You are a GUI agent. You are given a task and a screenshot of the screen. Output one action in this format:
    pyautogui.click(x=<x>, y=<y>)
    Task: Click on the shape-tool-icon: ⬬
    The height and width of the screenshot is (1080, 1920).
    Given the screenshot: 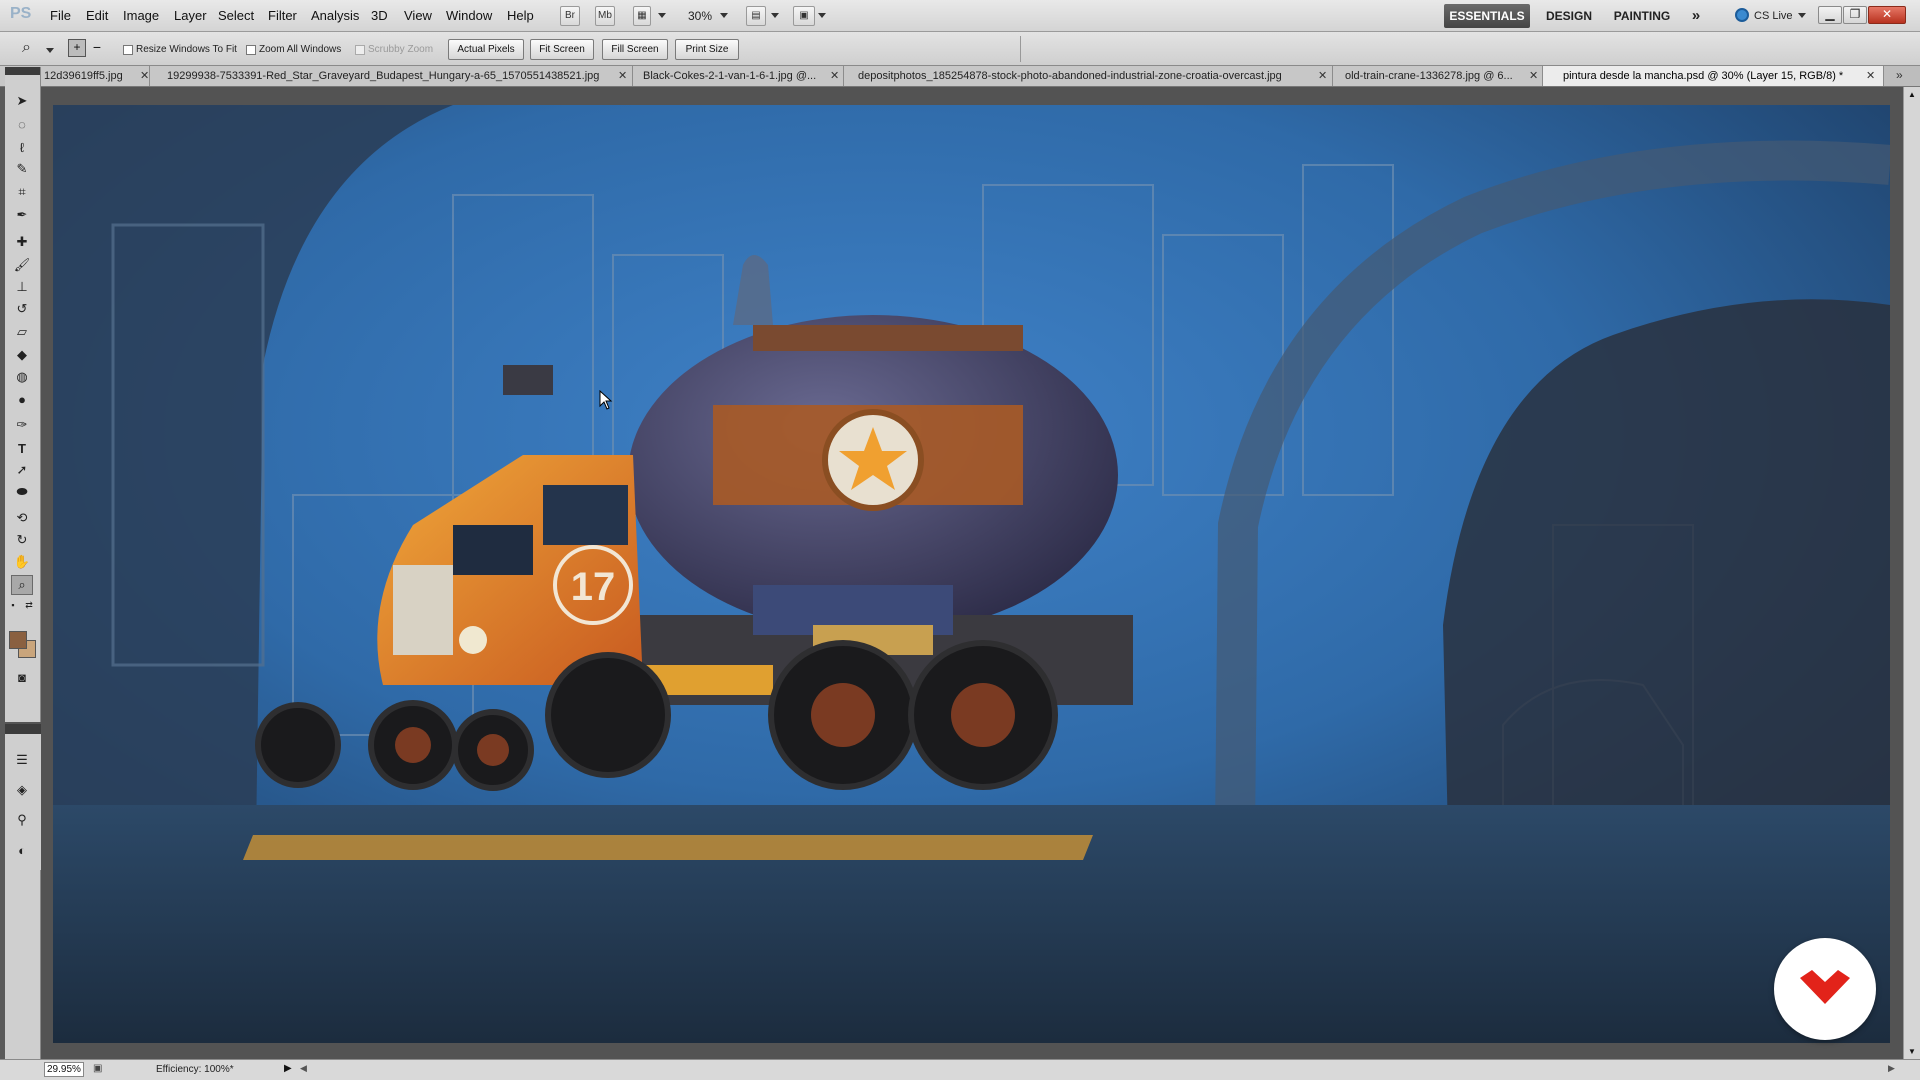 What is the action you would take?
    pyautogui.click(x=22, y=492)
    